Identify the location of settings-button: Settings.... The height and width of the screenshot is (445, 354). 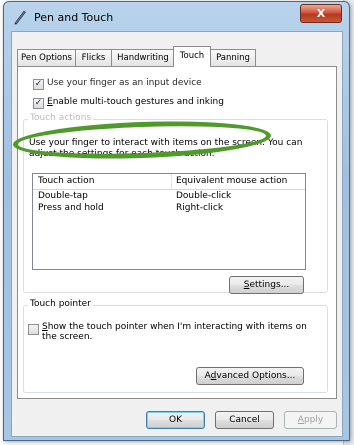
(266, 285).